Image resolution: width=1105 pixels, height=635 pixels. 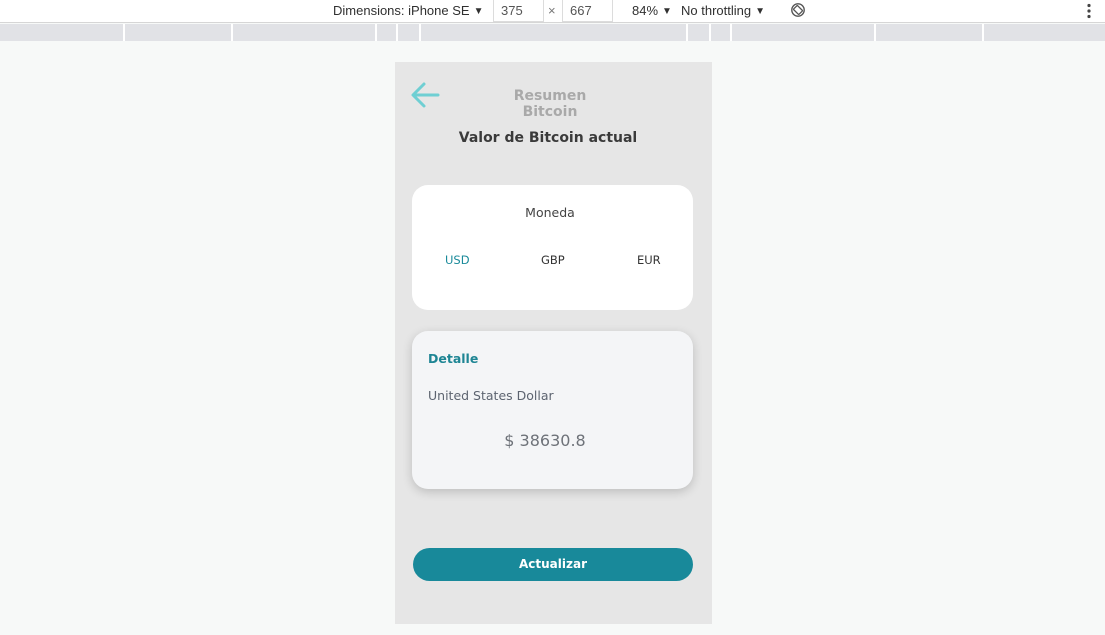 What do you see at coordinates (798, 10) in the screenshot?
I see `rotate-icon` at bounding box center [798, 10].